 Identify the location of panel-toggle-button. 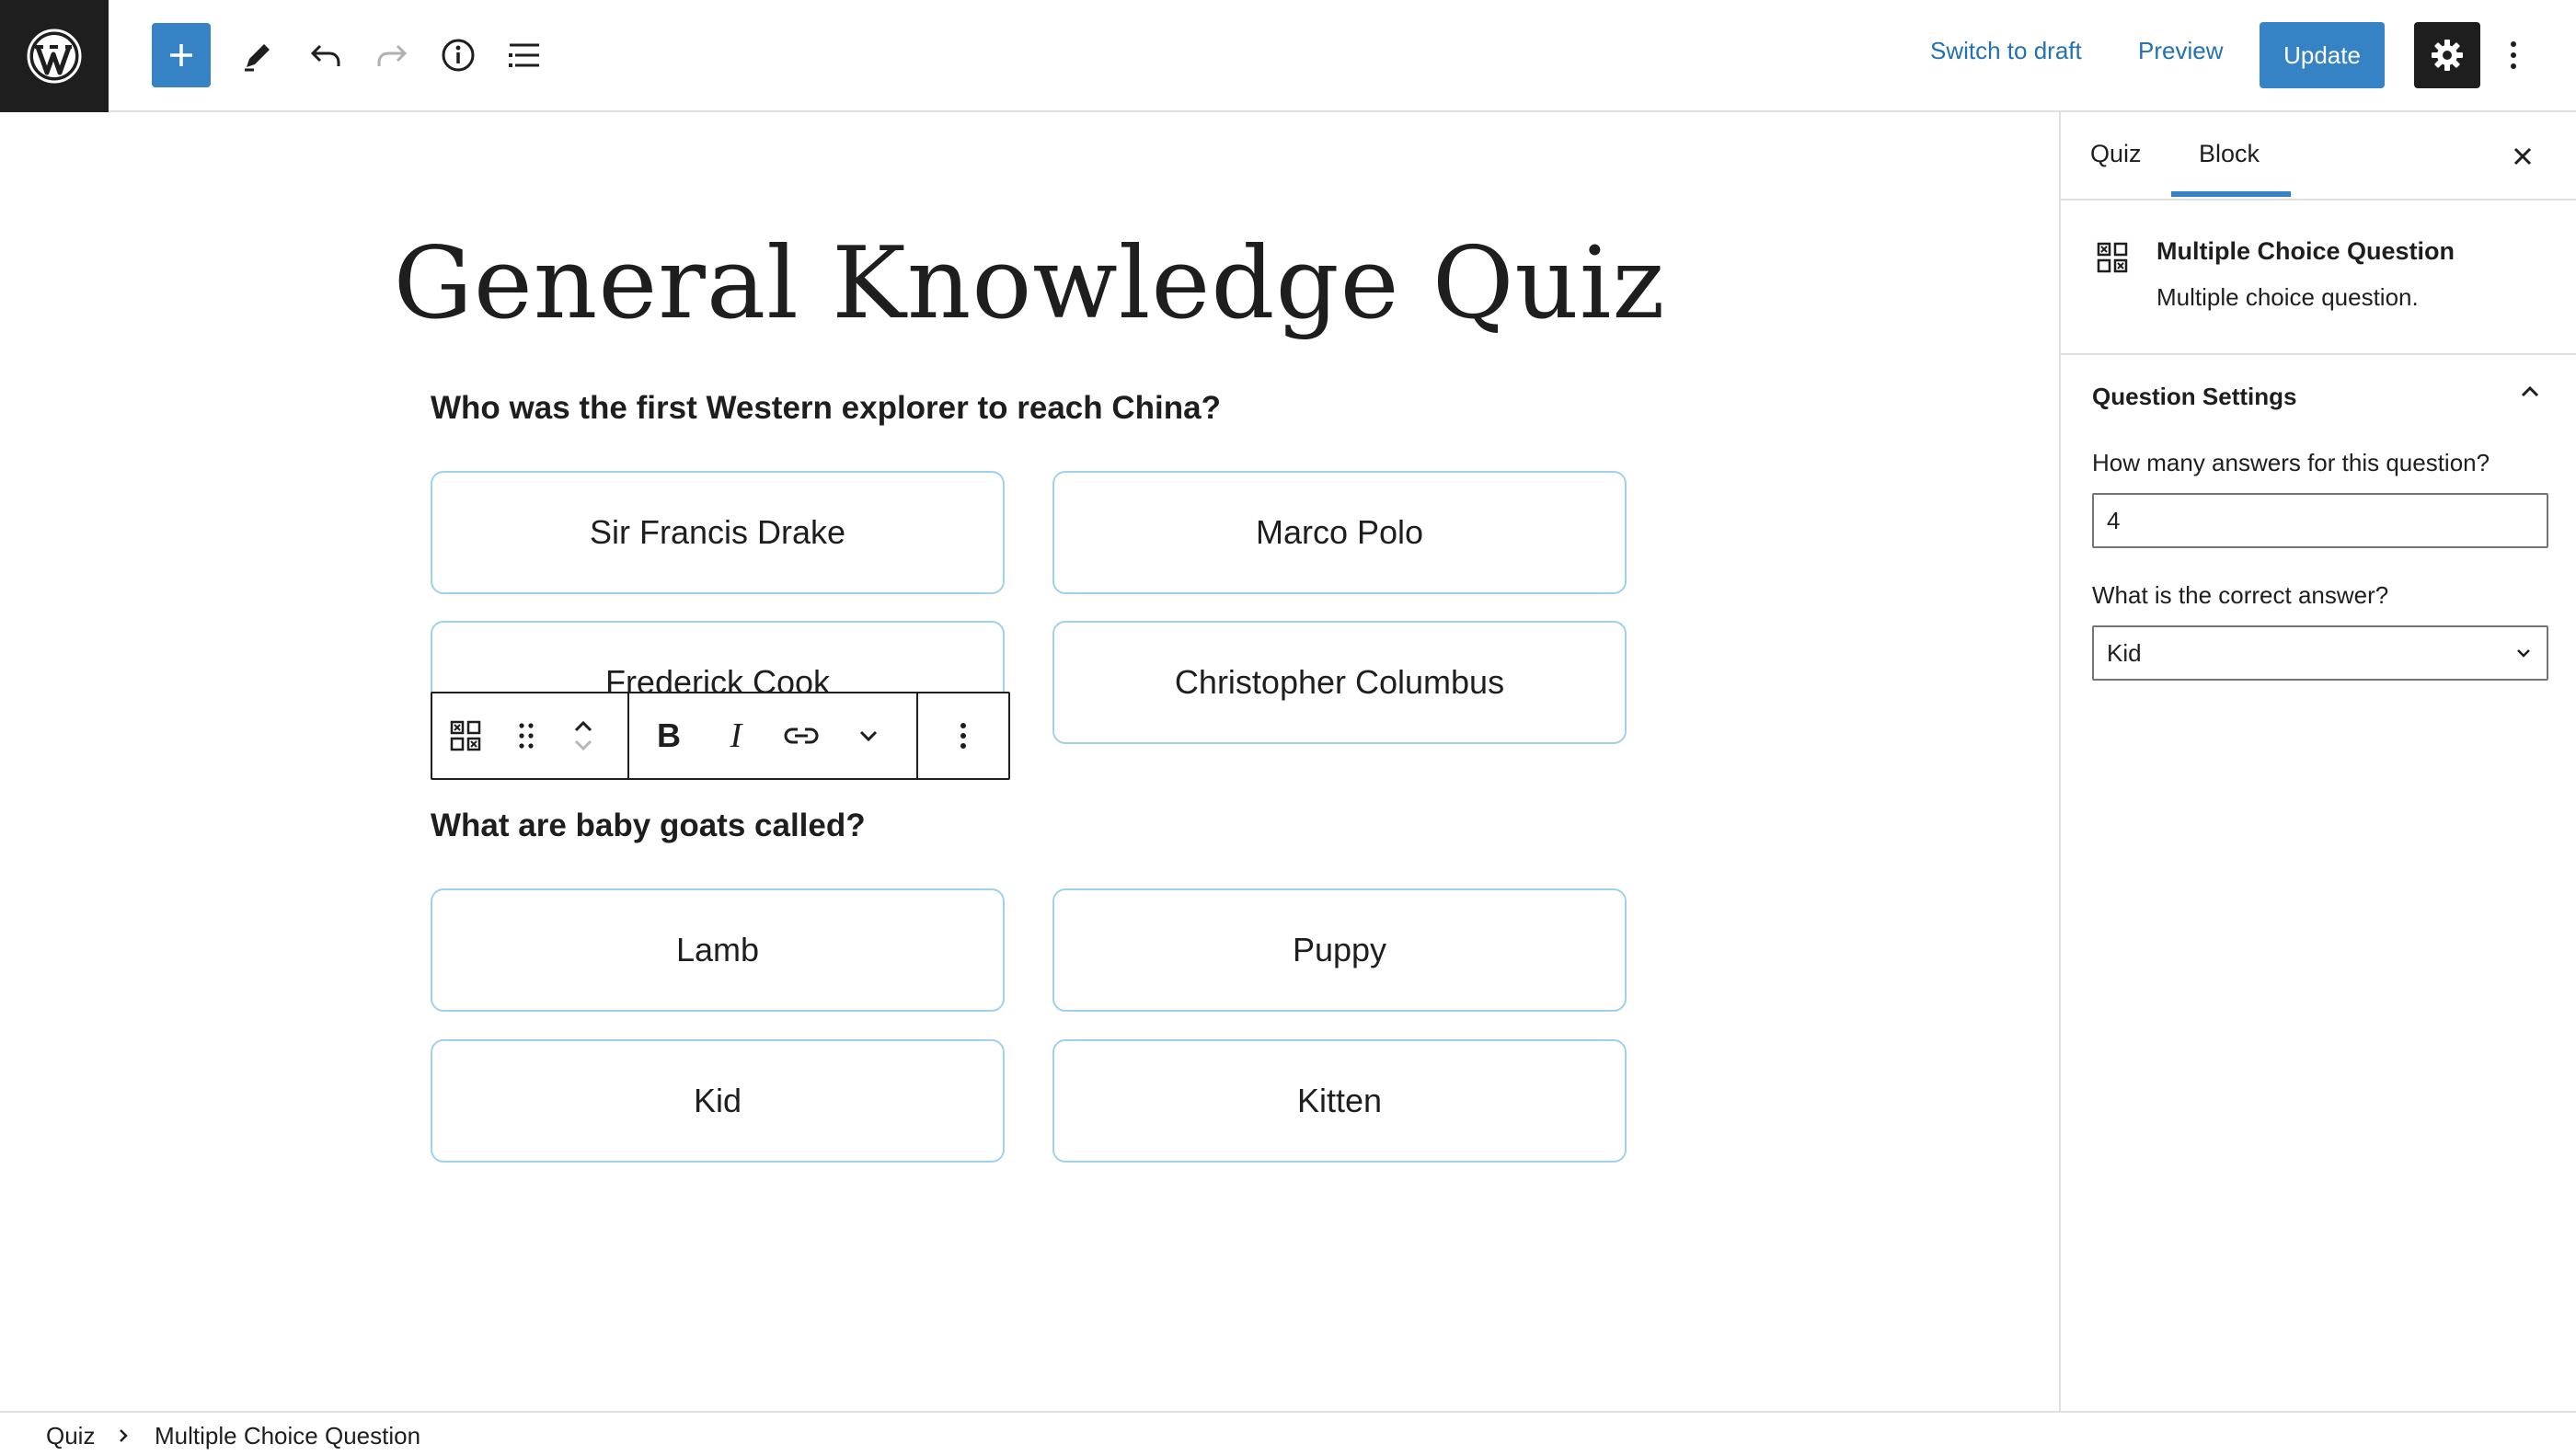
(2530, 394).